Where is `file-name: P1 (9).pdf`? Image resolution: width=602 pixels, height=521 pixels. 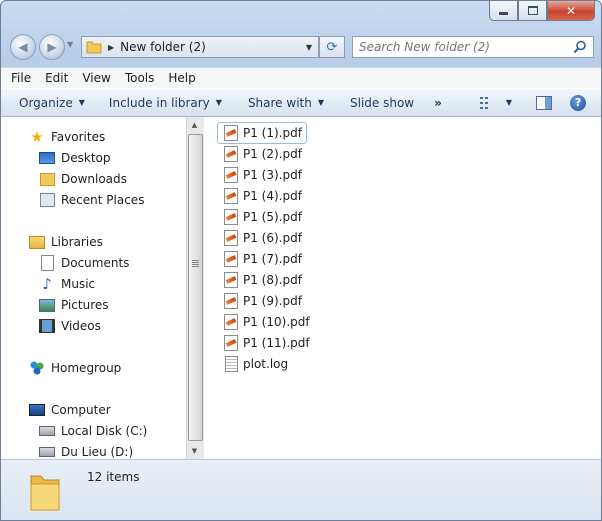
file-name: P1 (9).pdf is located at coordinates (272, 301).